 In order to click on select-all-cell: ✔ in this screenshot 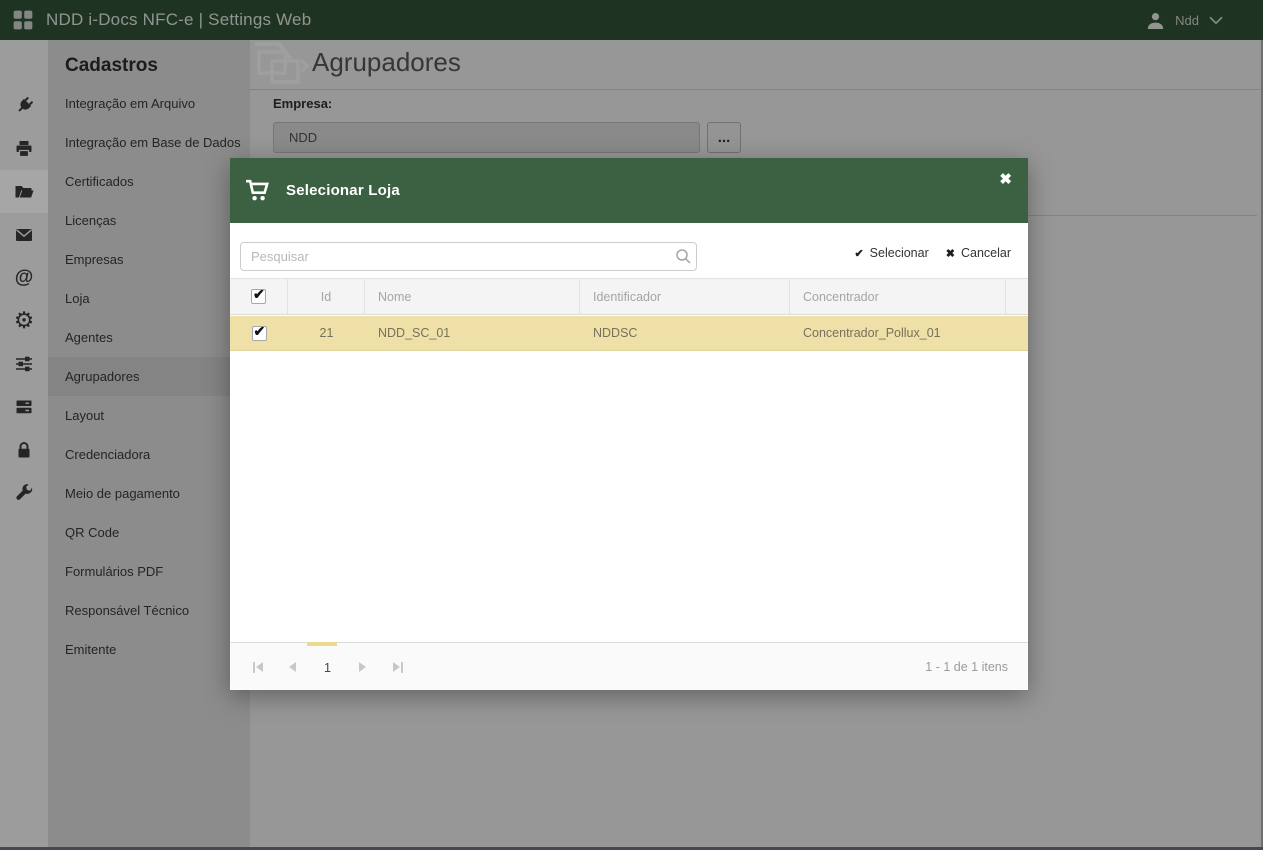, I will do `click(259, 296)`.